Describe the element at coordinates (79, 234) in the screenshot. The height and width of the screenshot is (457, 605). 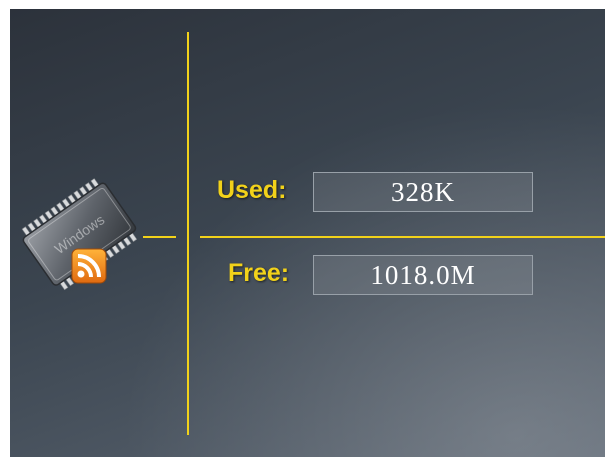
I see `memory-chip-rss-icon: Windows` at that location.